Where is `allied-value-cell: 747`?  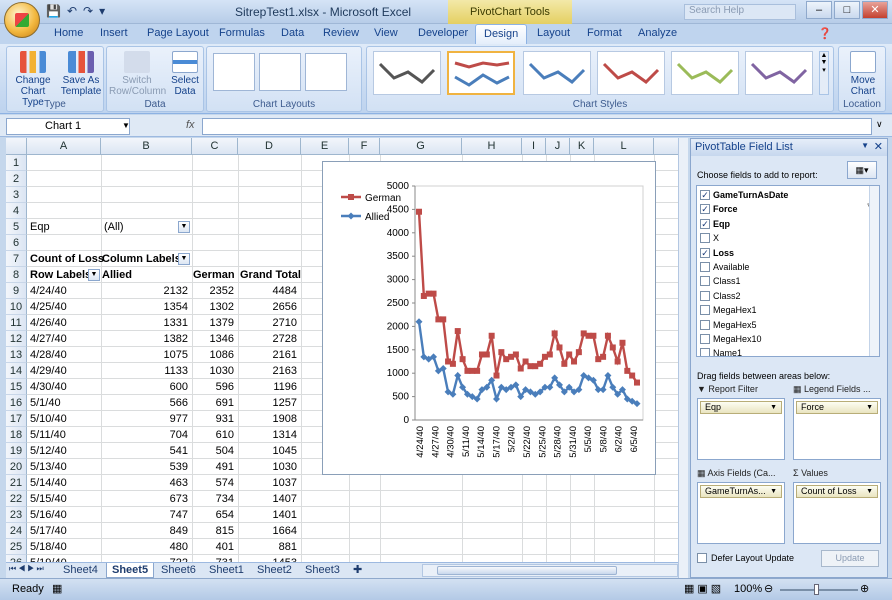
allied-value-cell: 747 is located at coordinates (147, 515).